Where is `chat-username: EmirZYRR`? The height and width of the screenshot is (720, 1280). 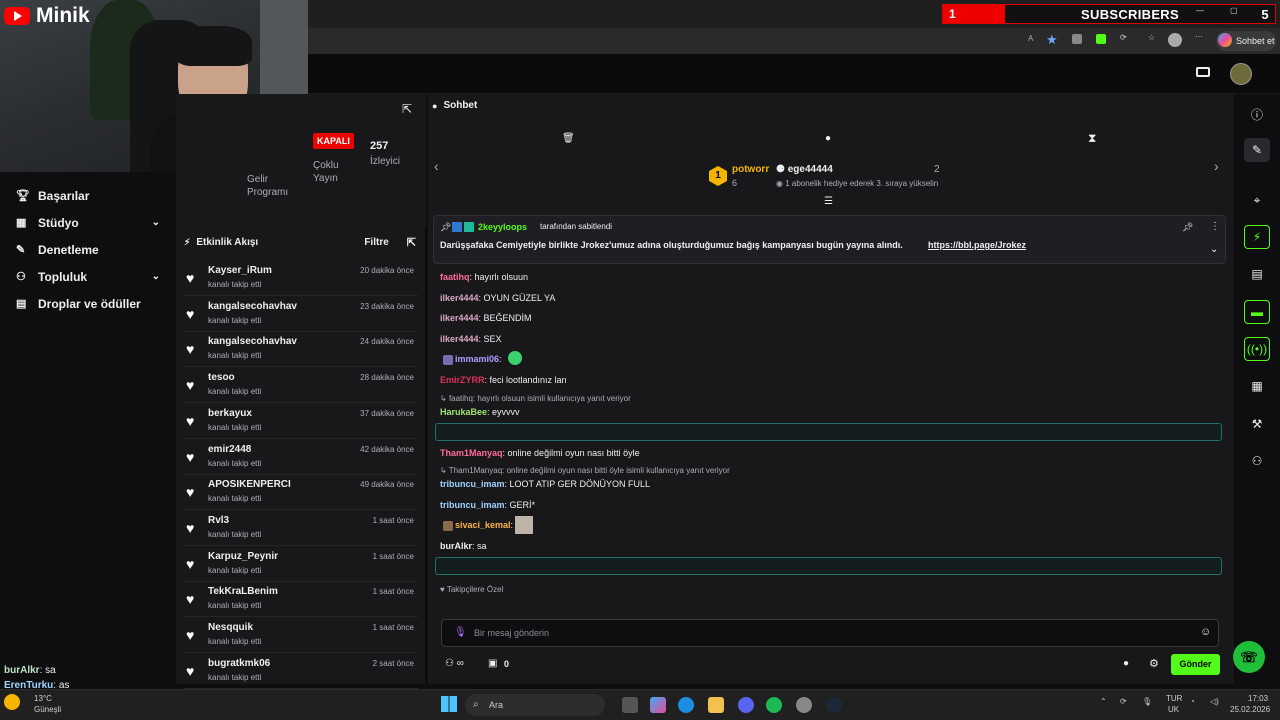
chat-username: EmirZYRR is located at coordinates (462, 380).